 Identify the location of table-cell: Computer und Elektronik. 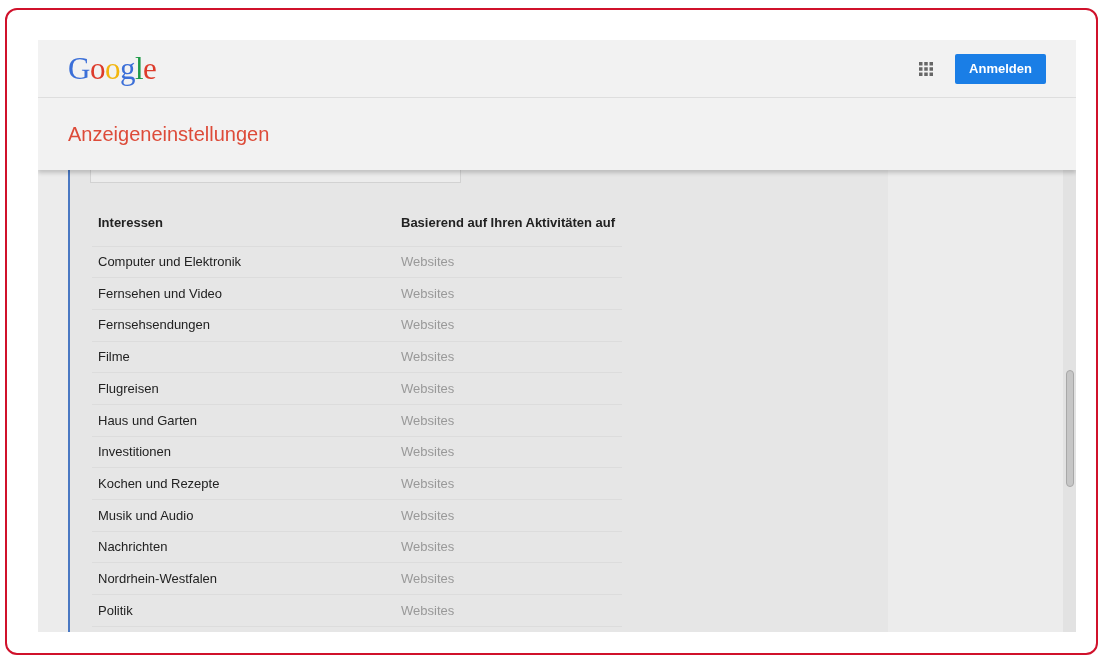
(170, 262).